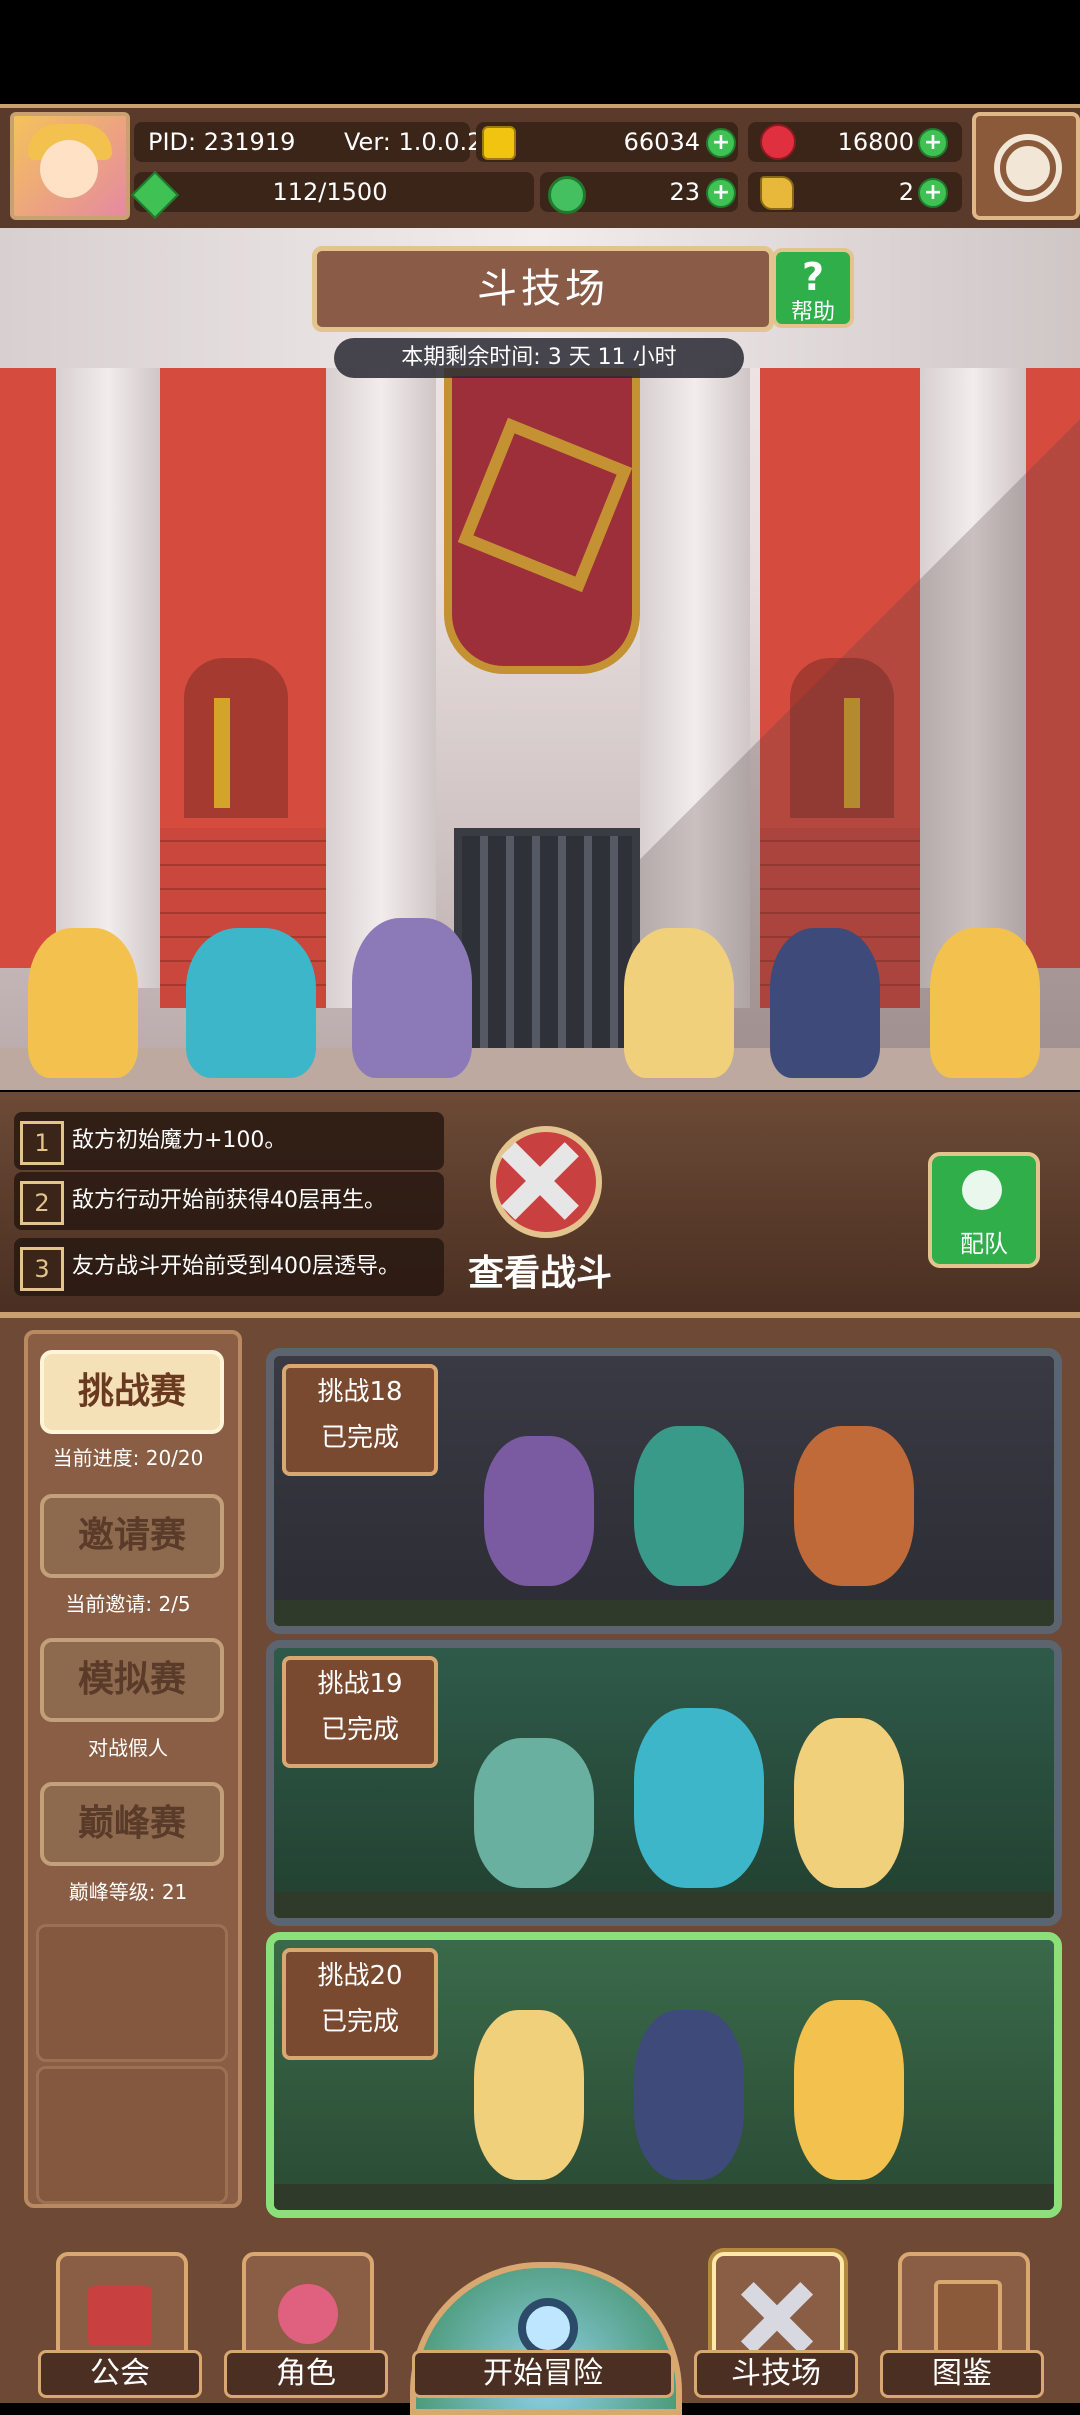 The height and width of the screenshot is (2415, 1080). What do you see at coordinates (548, 2328) in the screenshot?
I see `magnifier-icon` at bounding box center [548, 2328].